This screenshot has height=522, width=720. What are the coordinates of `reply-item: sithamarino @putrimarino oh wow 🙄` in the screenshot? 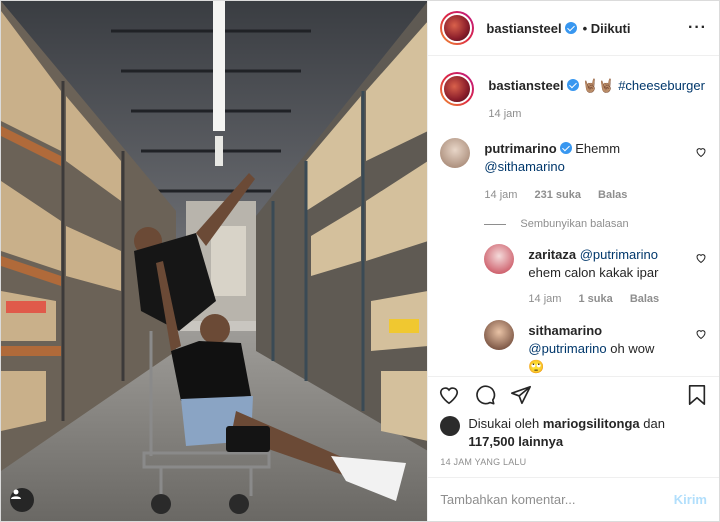 It's located at (595, 348).